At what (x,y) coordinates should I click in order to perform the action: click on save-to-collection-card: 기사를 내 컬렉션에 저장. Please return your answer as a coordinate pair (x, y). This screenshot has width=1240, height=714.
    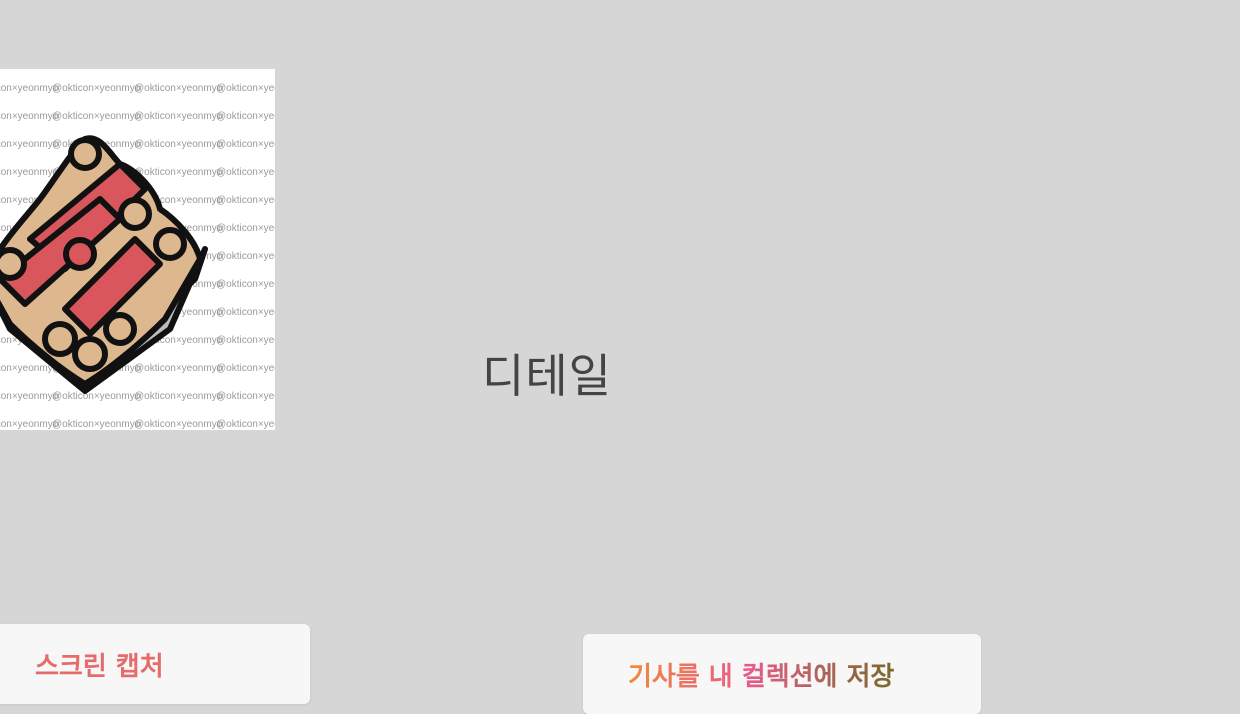
    Looking at the image, I should click on (782, 674).